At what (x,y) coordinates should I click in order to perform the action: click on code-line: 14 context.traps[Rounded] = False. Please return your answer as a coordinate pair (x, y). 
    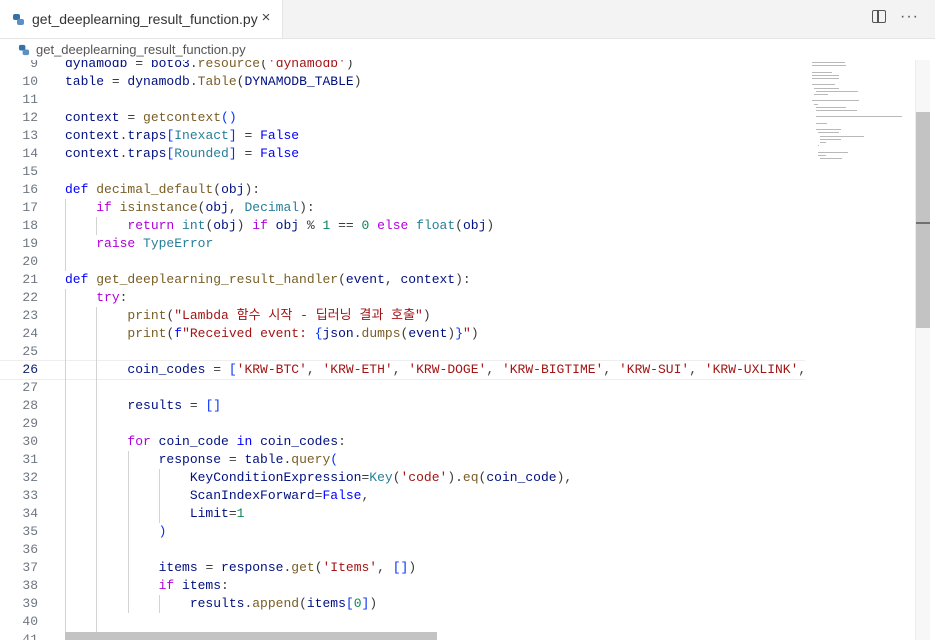
    Looking at the image, I should click on (402, 154).